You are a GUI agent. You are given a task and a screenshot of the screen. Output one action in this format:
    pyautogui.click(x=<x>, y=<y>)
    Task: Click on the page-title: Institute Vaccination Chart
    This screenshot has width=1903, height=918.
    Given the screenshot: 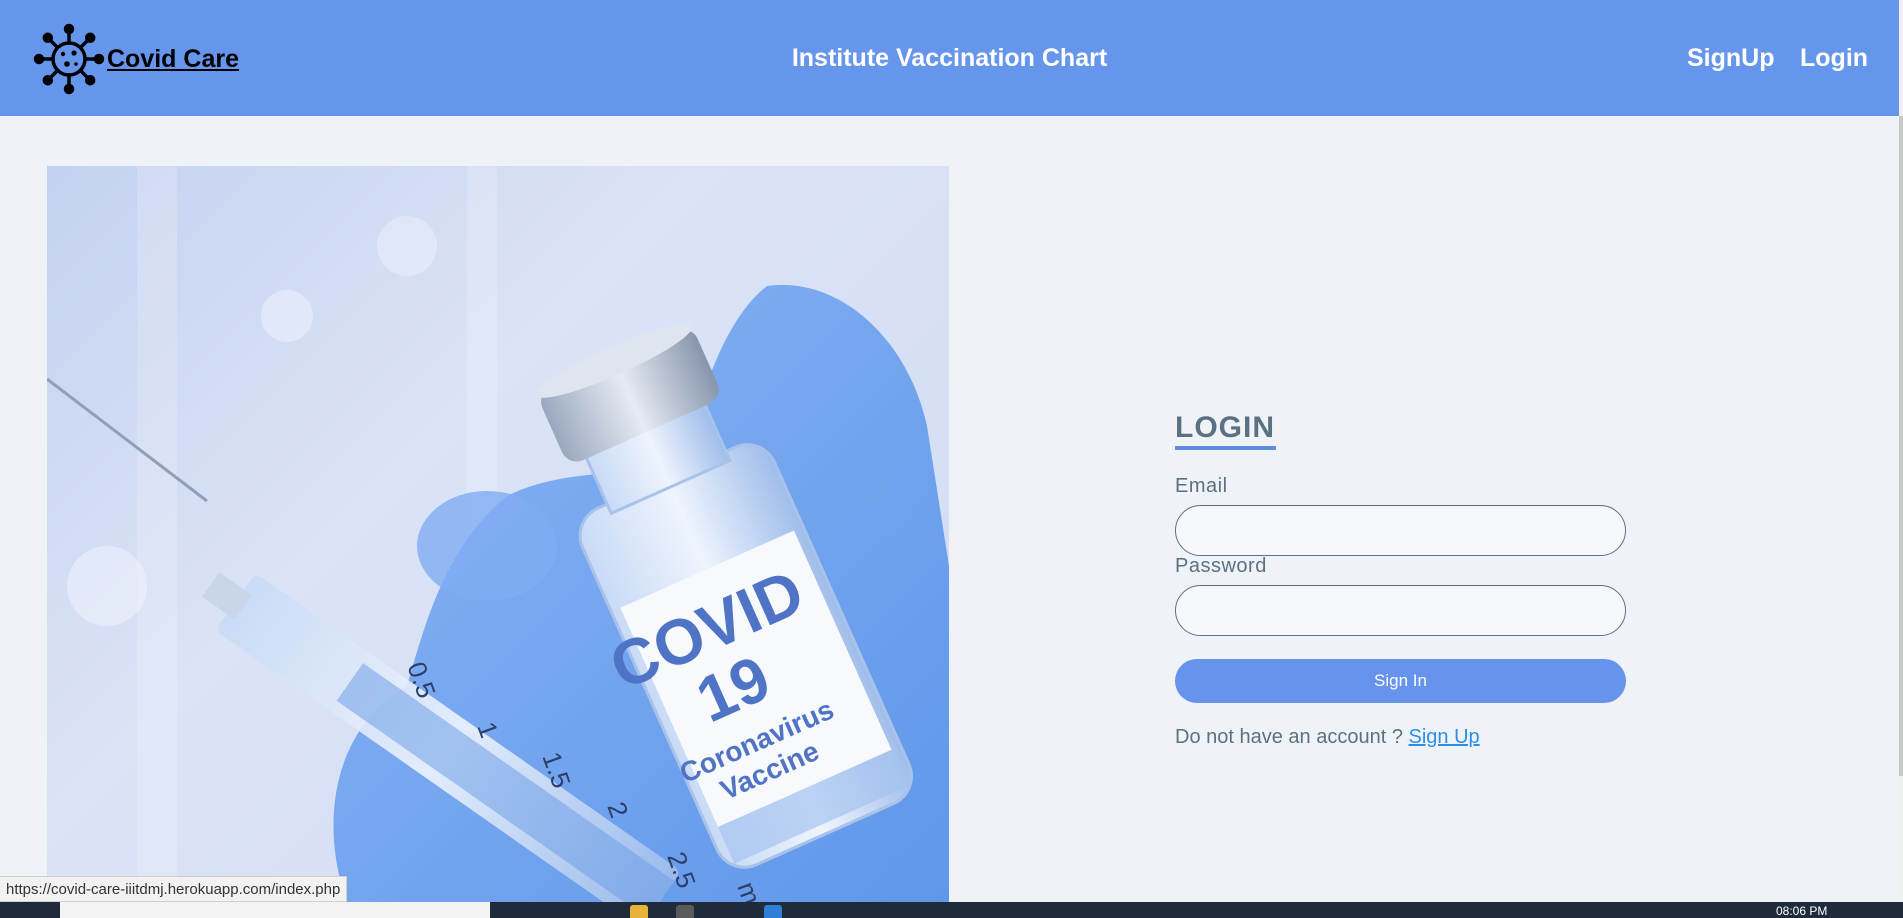 What is the action you would take?
    pyautogui.click(x=949, y=58)
    